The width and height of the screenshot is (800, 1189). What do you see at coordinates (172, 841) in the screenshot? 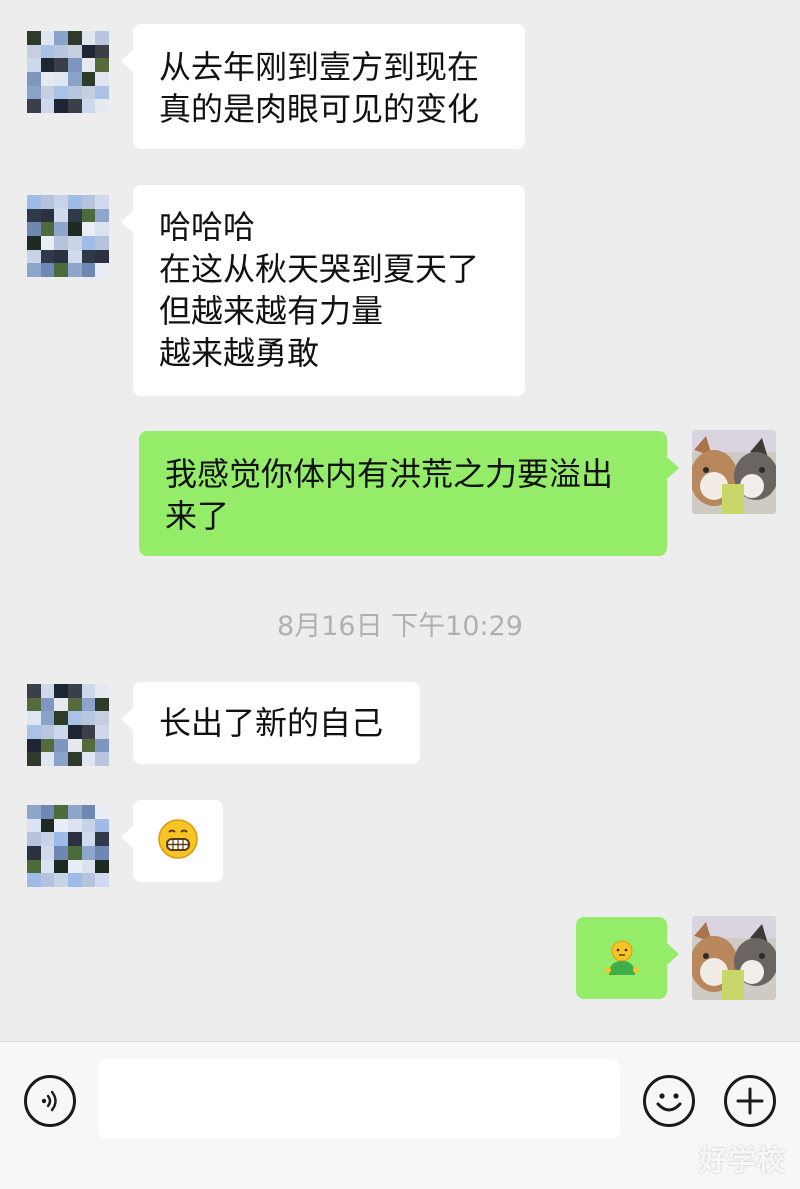
I see `message-bubble-incoming` at bounding box center [172, 841].